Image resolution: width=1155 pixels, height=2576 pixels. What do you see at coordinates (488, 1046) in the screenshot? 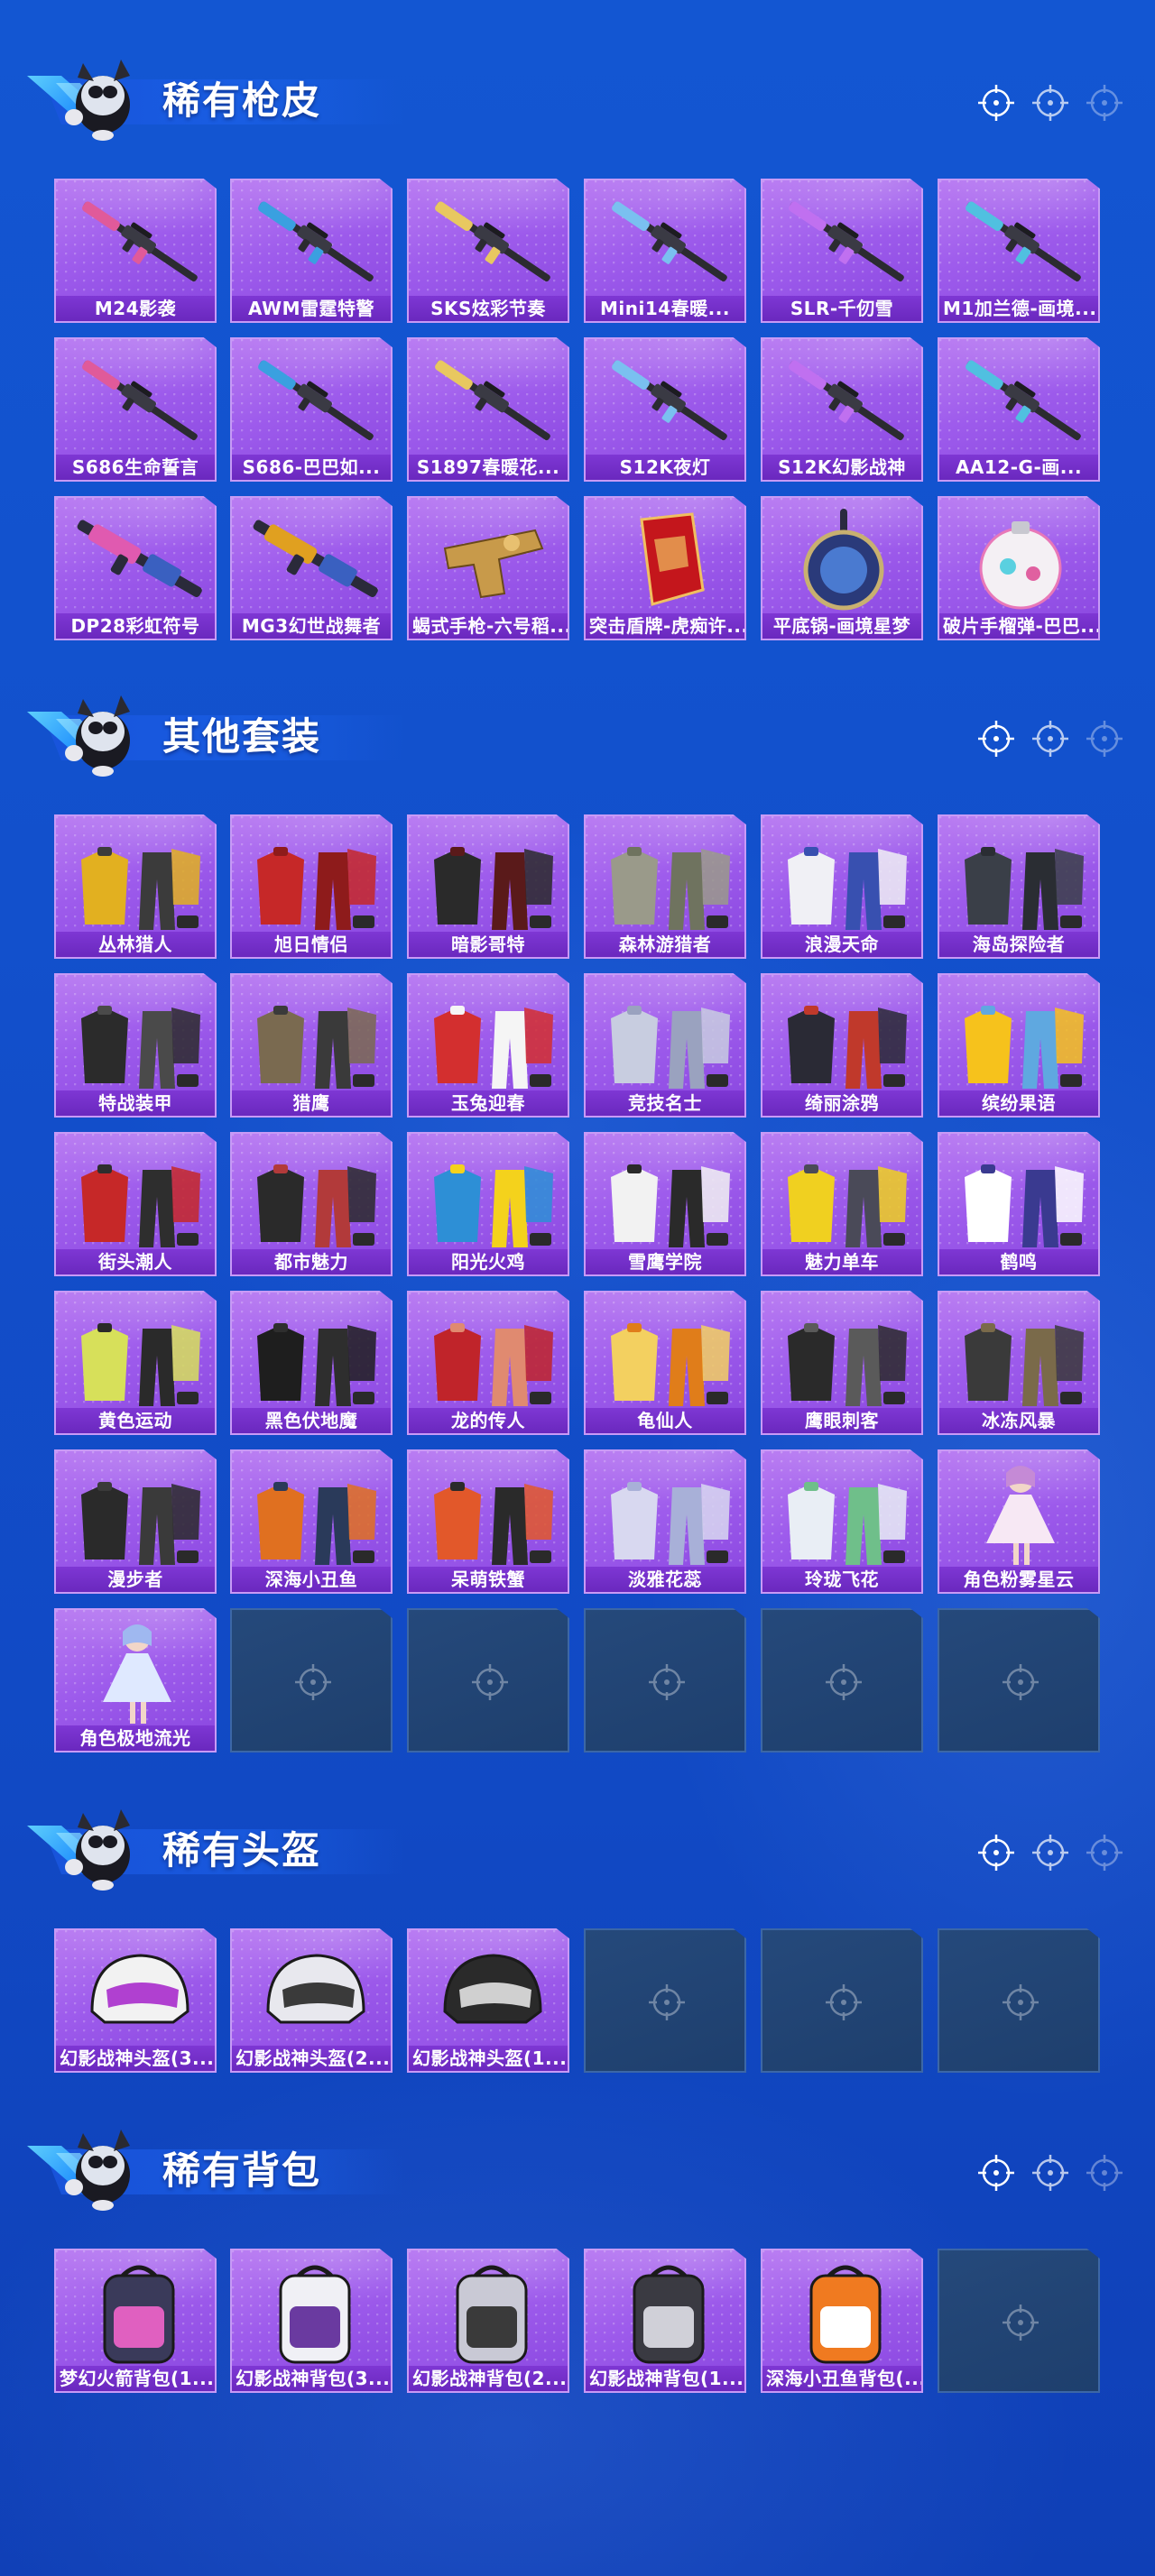
I see `item-card: 玉兔迎春` at bounding box center [488, 1046].